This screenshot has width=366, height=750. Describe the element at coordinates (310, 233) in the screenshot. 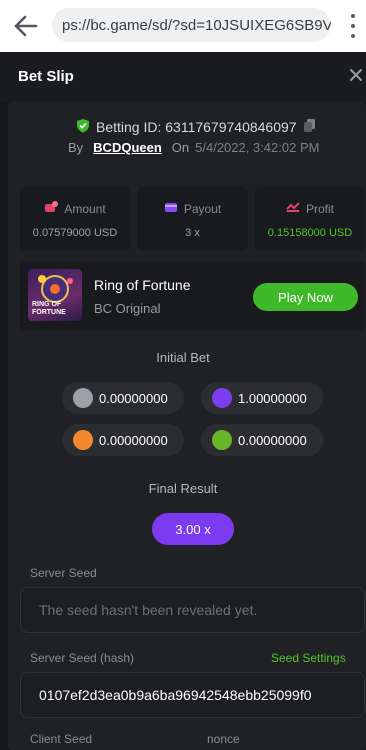

I see `profit-value: 0.15158000 USD` at that location.